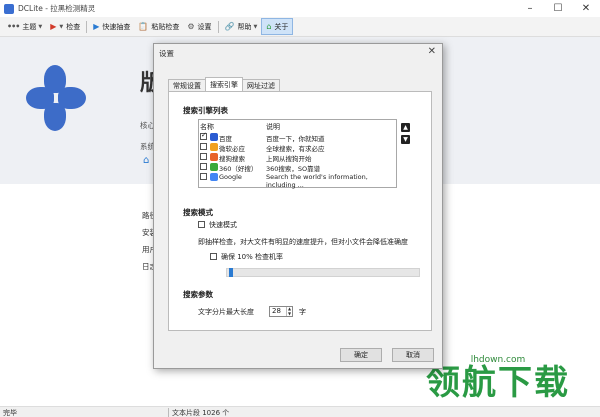  I want to click on baidu-icon, so click(214, 137).